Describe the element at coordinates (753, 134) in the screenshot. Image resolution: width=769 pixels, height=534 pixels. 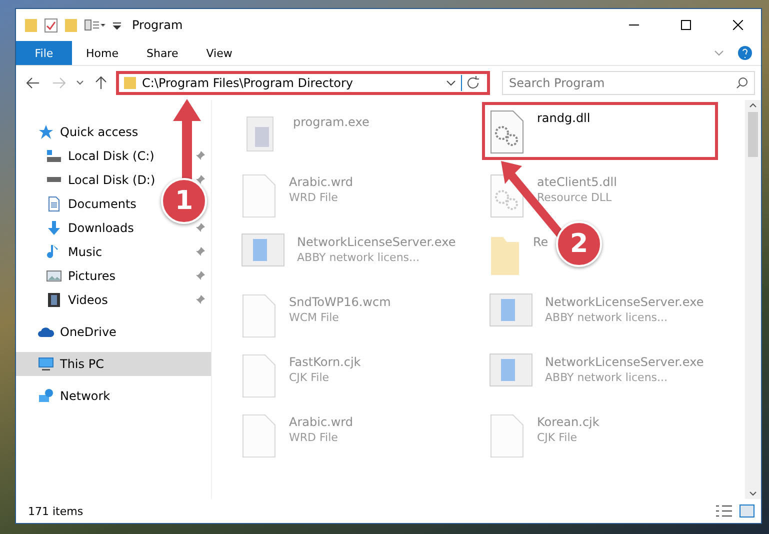
I see `scrollbar-thumb` at that location.